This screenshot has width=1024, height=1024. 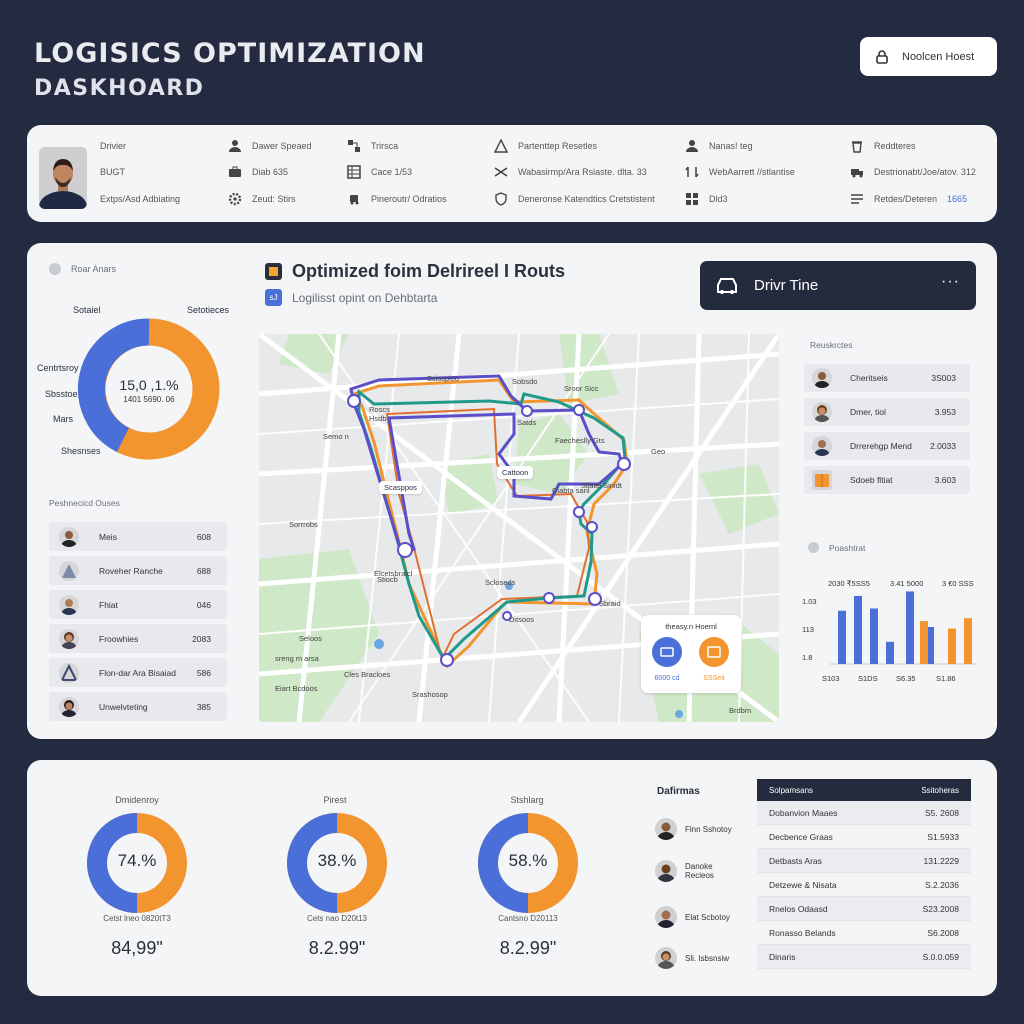 I want to click on right-list-item: Sdoeb fltiat 3.603, so click(x=887, y=480).